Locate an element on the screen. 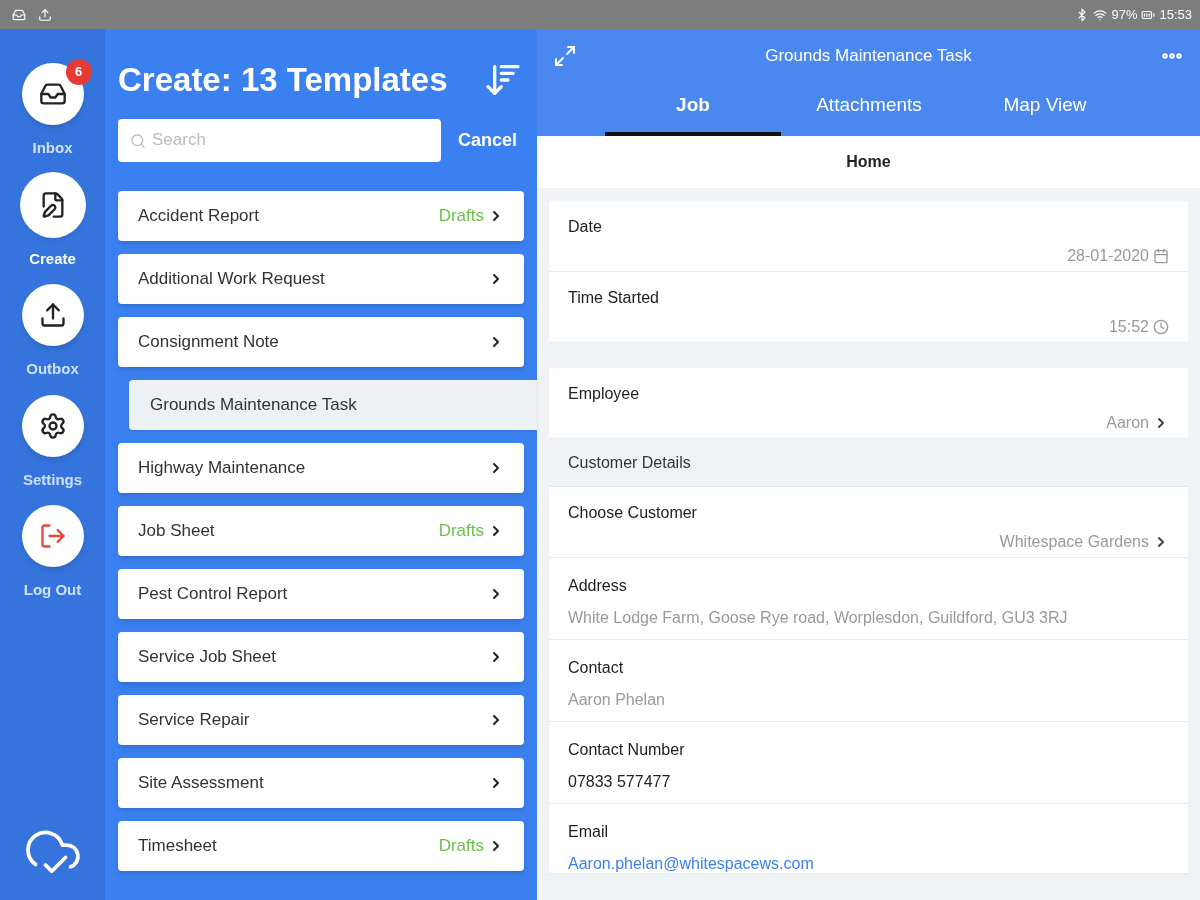  notification-icon is located at coordinates (19, 14).